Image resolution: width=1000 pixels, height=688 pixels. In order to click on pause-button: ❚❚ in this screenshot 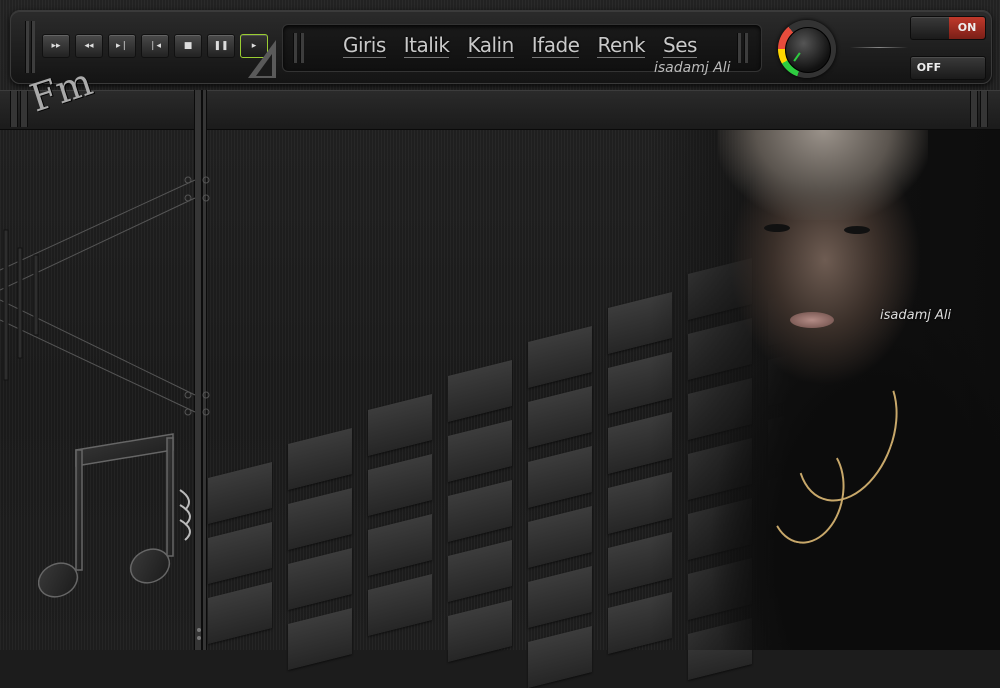, I will do `click(221, 46)`.